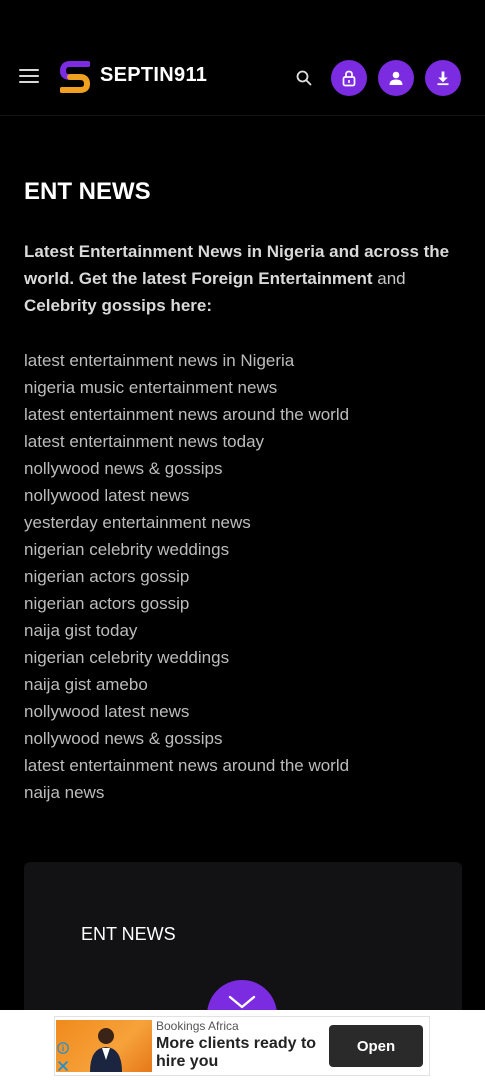  Describe the element at coordinates (144, 441) in the screenshot. I see `keyword-item: latest entertainment news today` at that location.